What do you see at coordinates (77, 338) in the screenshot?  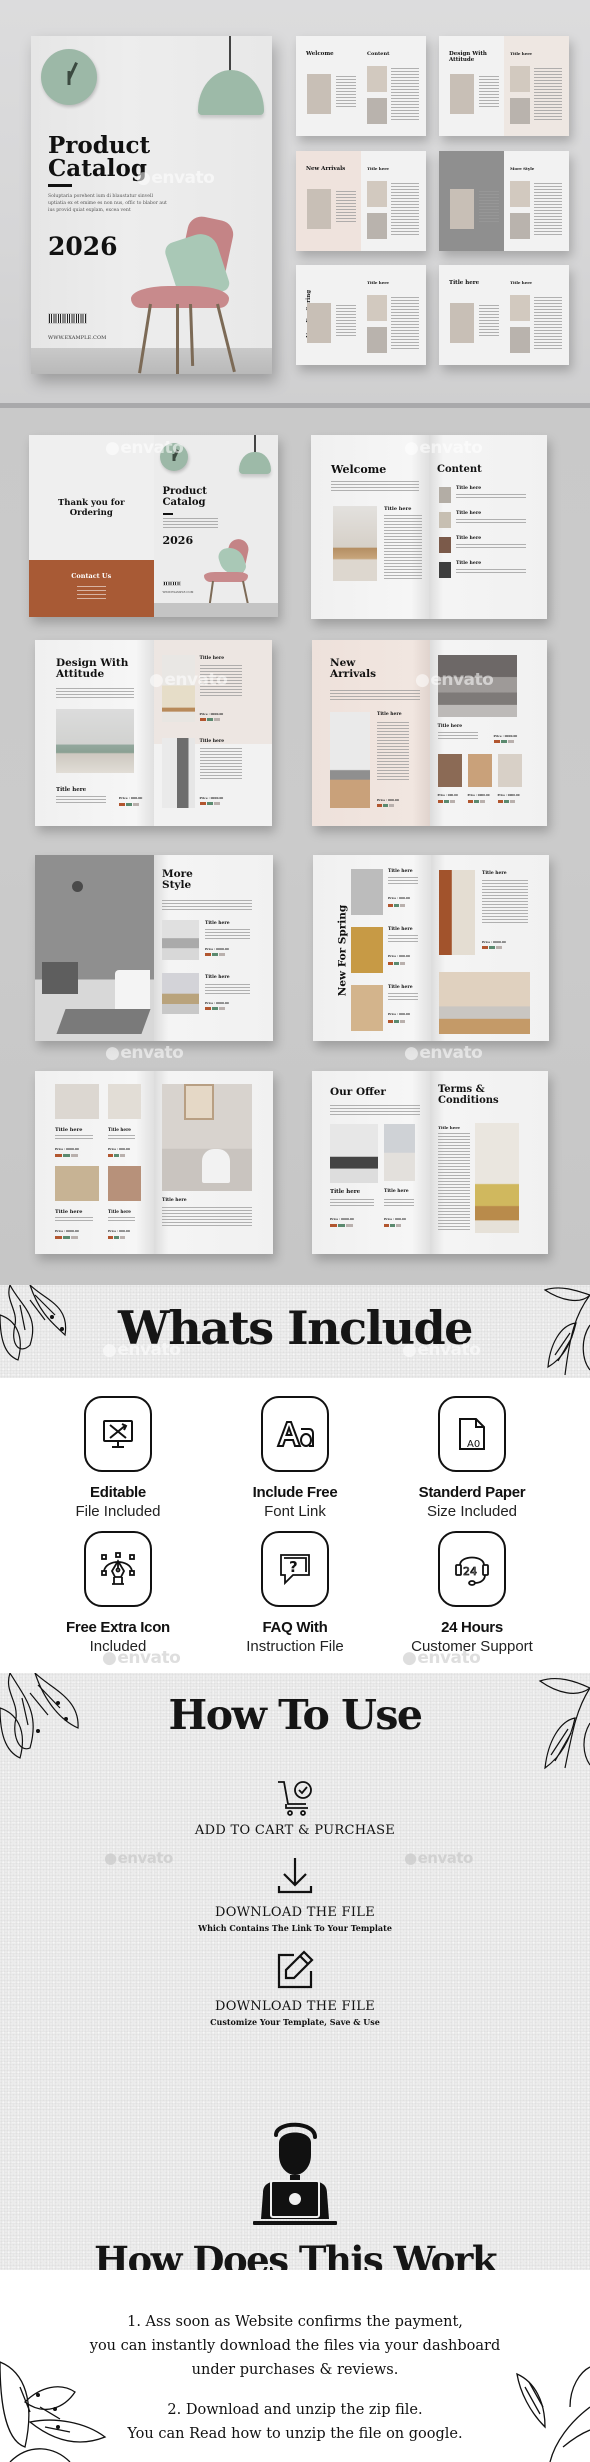 I see `cover-website: WWW.EXAMPLE.COM` at bounding box center [77, 338].